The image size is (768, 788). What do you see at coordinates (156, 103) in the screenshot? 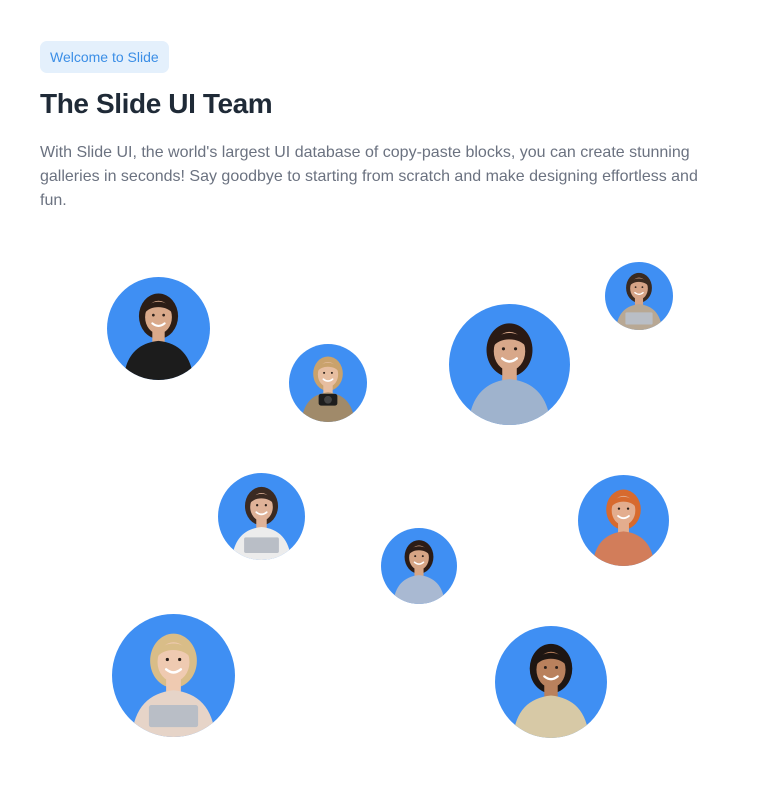
I see `page-title: The Slide UI Team` at bounding box center [156, 103].